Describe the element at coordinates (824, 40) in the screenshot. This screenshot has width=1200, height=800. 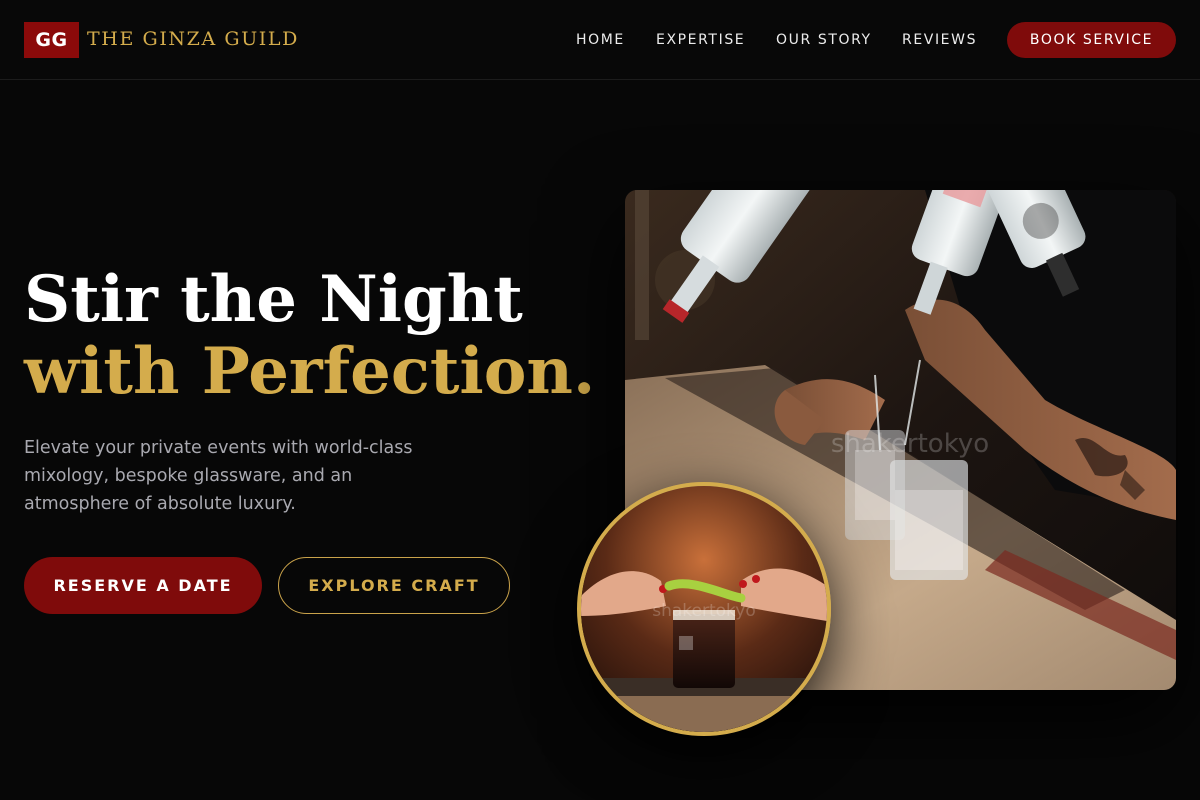
I see `nav-link-our-story: OUR STORY` at that location.